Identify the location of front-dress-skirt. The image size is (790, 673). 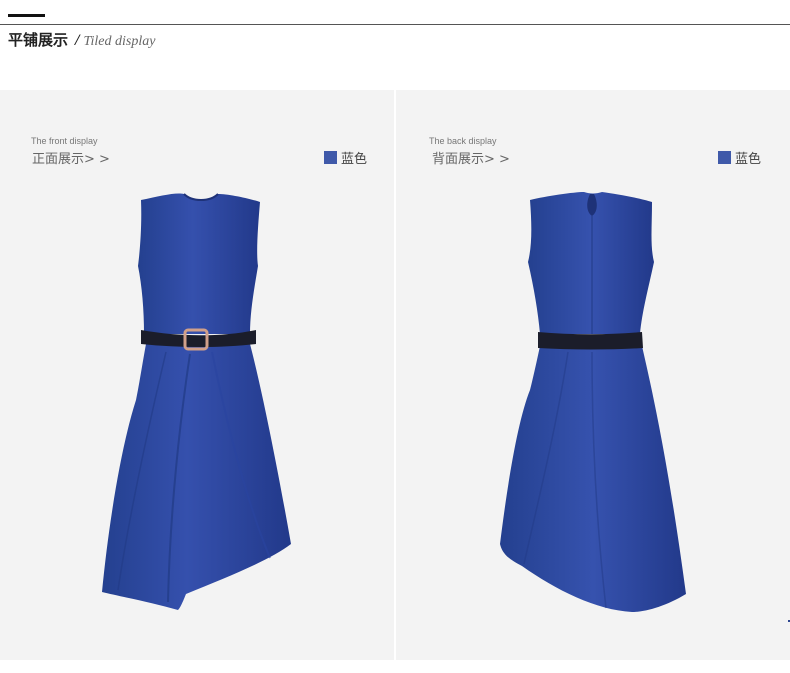
(196, 477).